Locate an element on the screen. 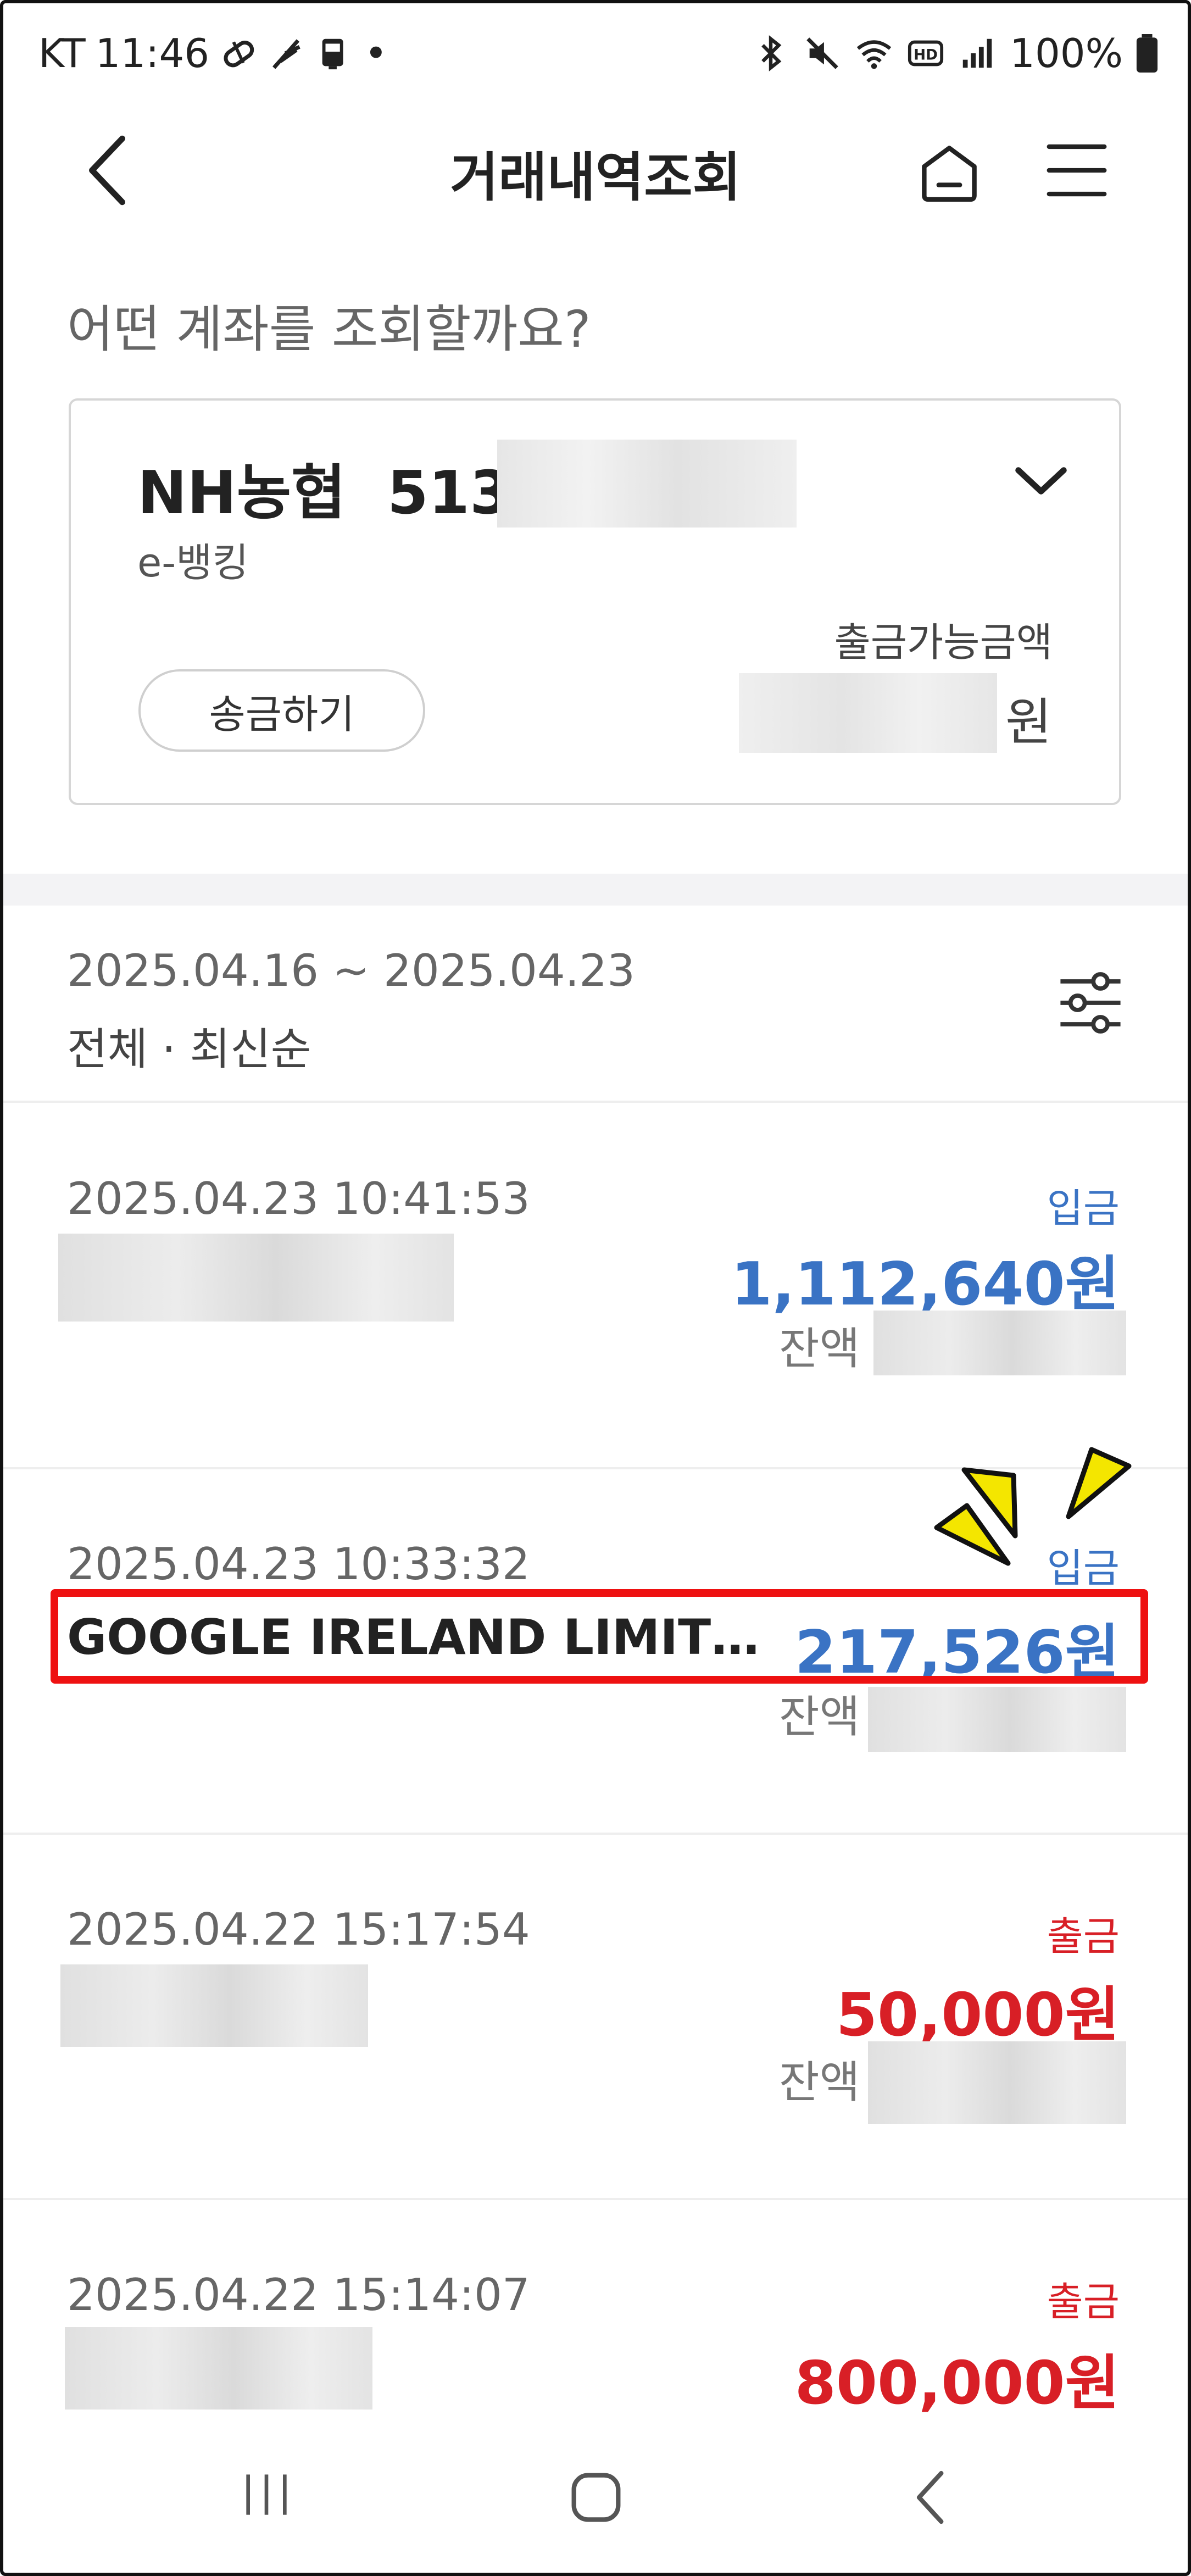  sparkle-emphasis-icon is located at coordinates (1033, 1506).